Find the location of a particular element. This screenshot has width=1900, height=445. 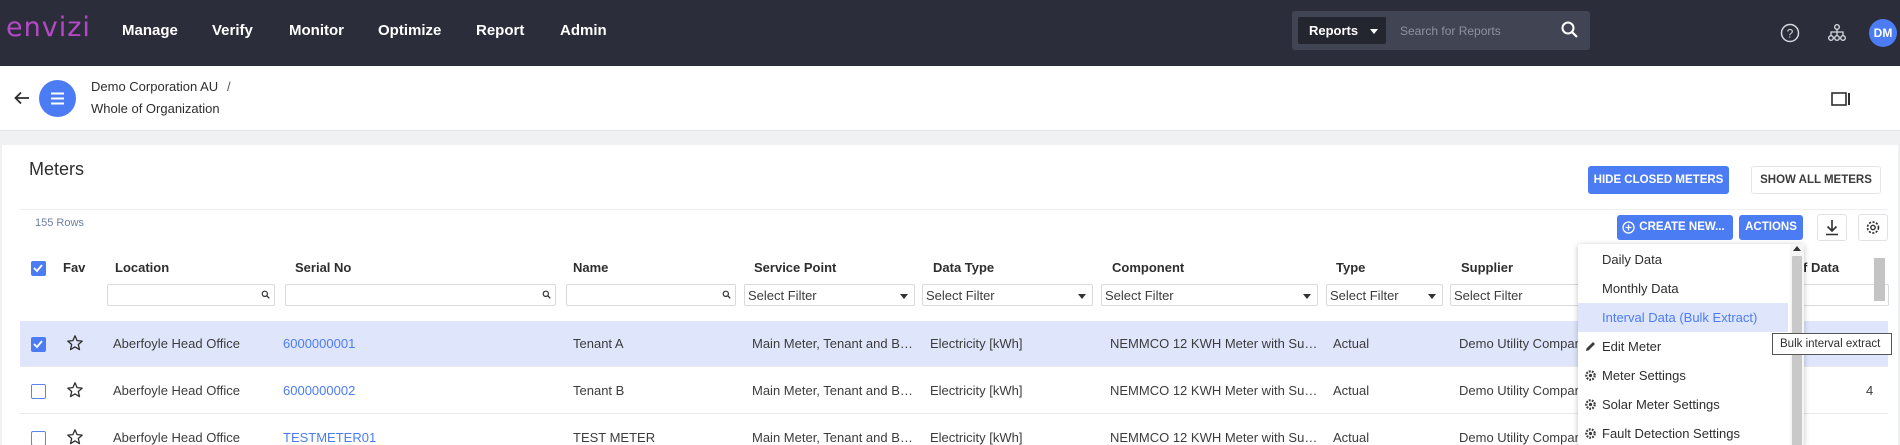

show-all-meters-button: SHOW ALL METERS is located at coordinates (1816, 180).